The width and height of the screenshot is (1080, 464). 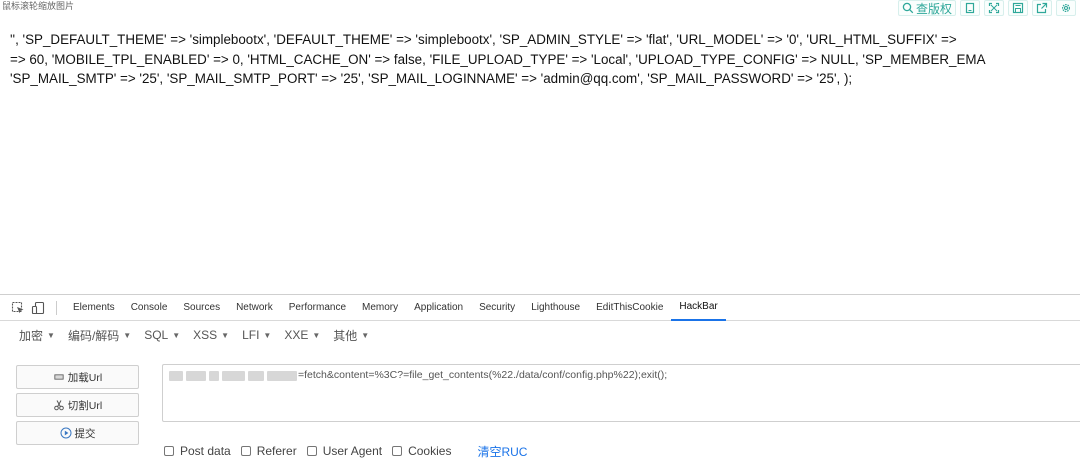 What do you see at coordinates (502, 451) in the screenshot?
I see `clear-ruc-link: 清空RUC` at bounding box center [502, 451].